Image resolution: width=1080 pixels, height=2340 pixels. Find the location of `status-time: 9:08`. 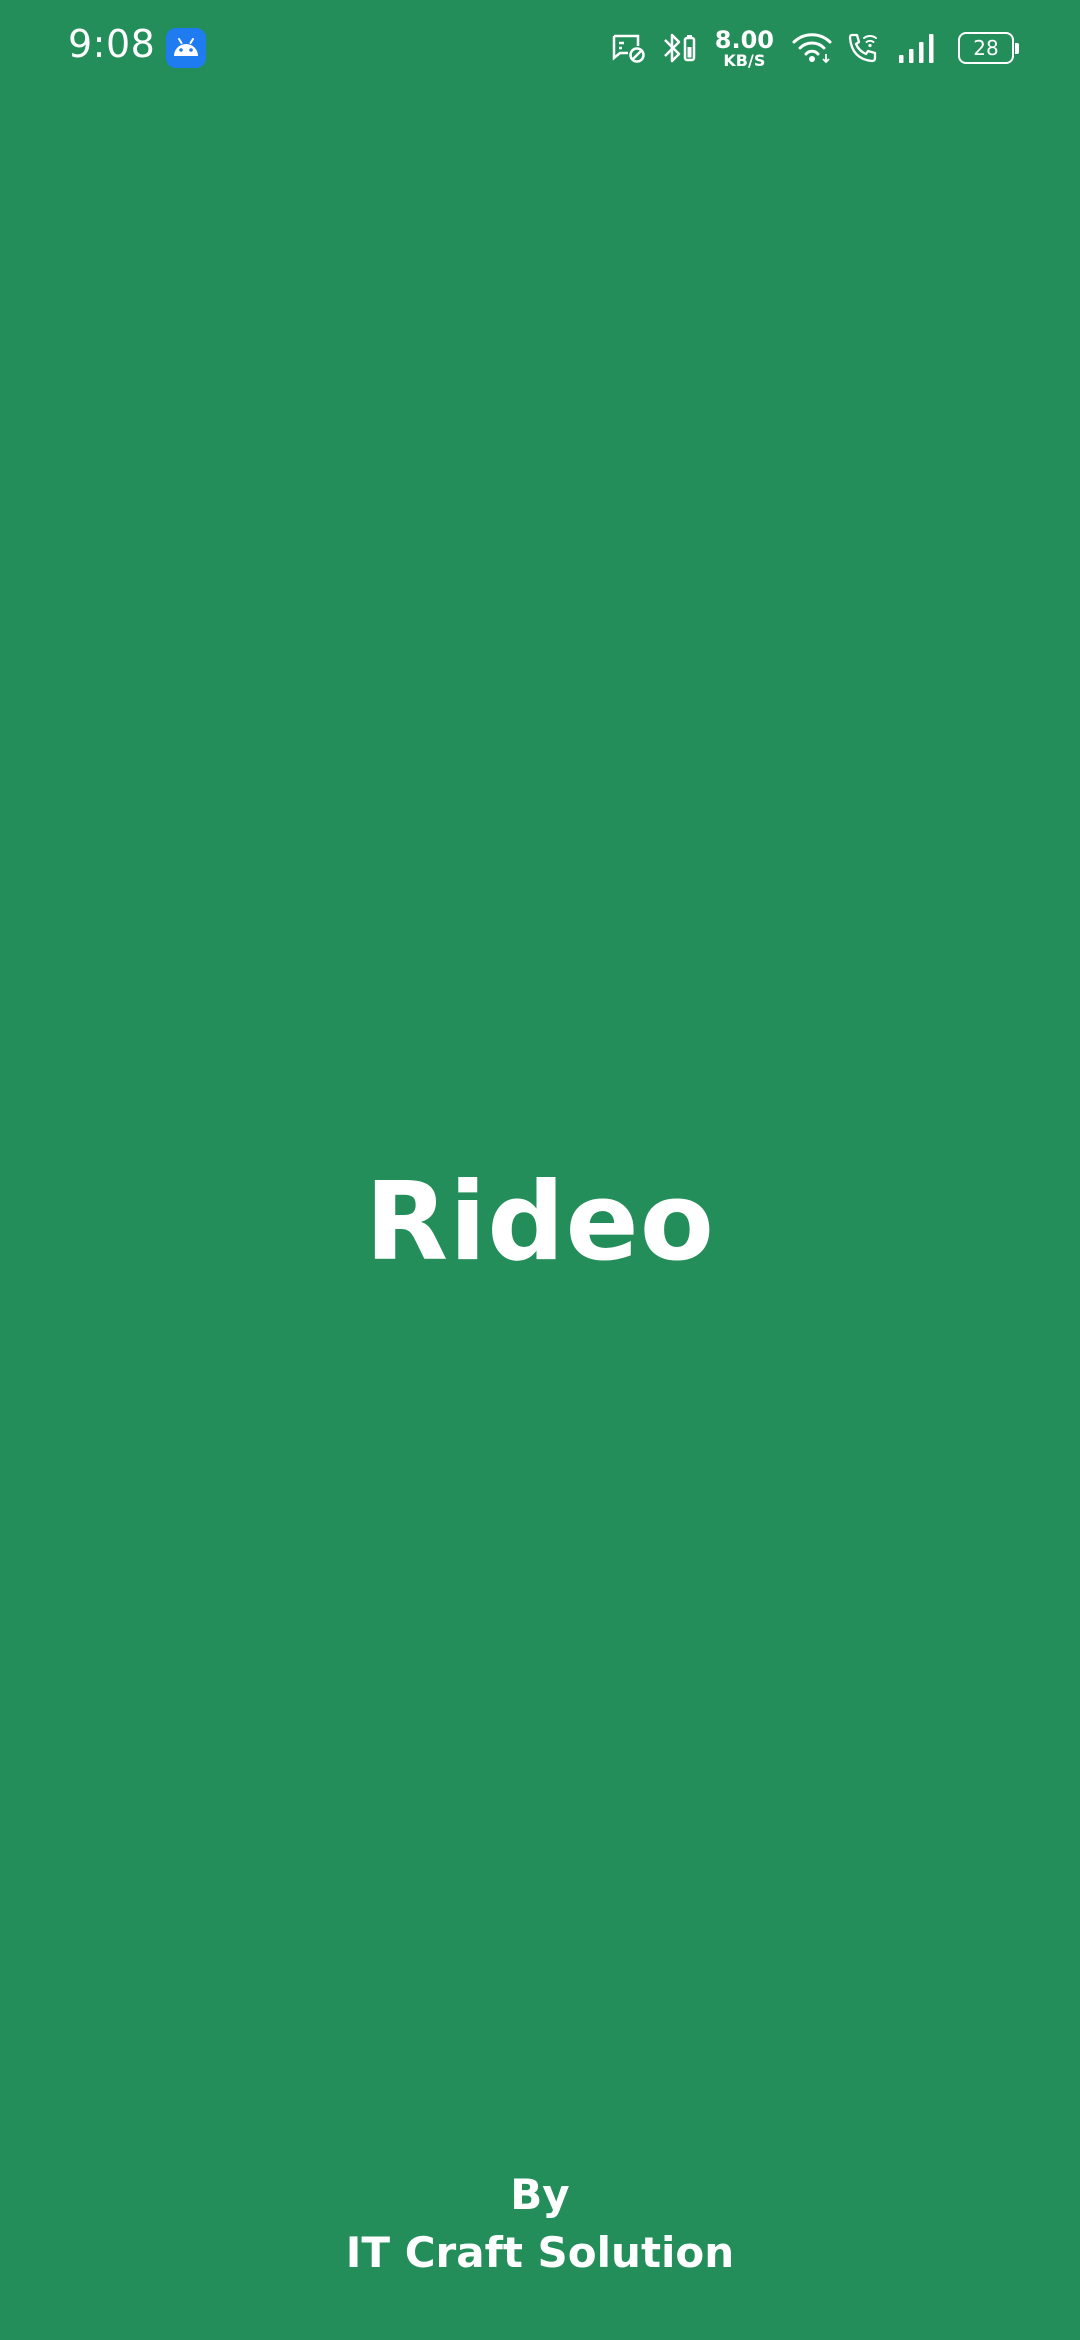

status-time: 9:08 is located at coordinates (112, 44).